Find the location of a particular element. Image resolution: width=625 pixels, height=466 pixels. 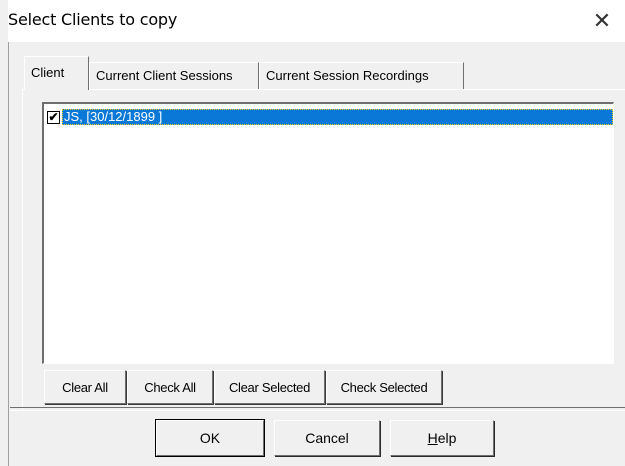

tab-current-session-recordings: Current Session Recordings is located at coordinates (361, 76).